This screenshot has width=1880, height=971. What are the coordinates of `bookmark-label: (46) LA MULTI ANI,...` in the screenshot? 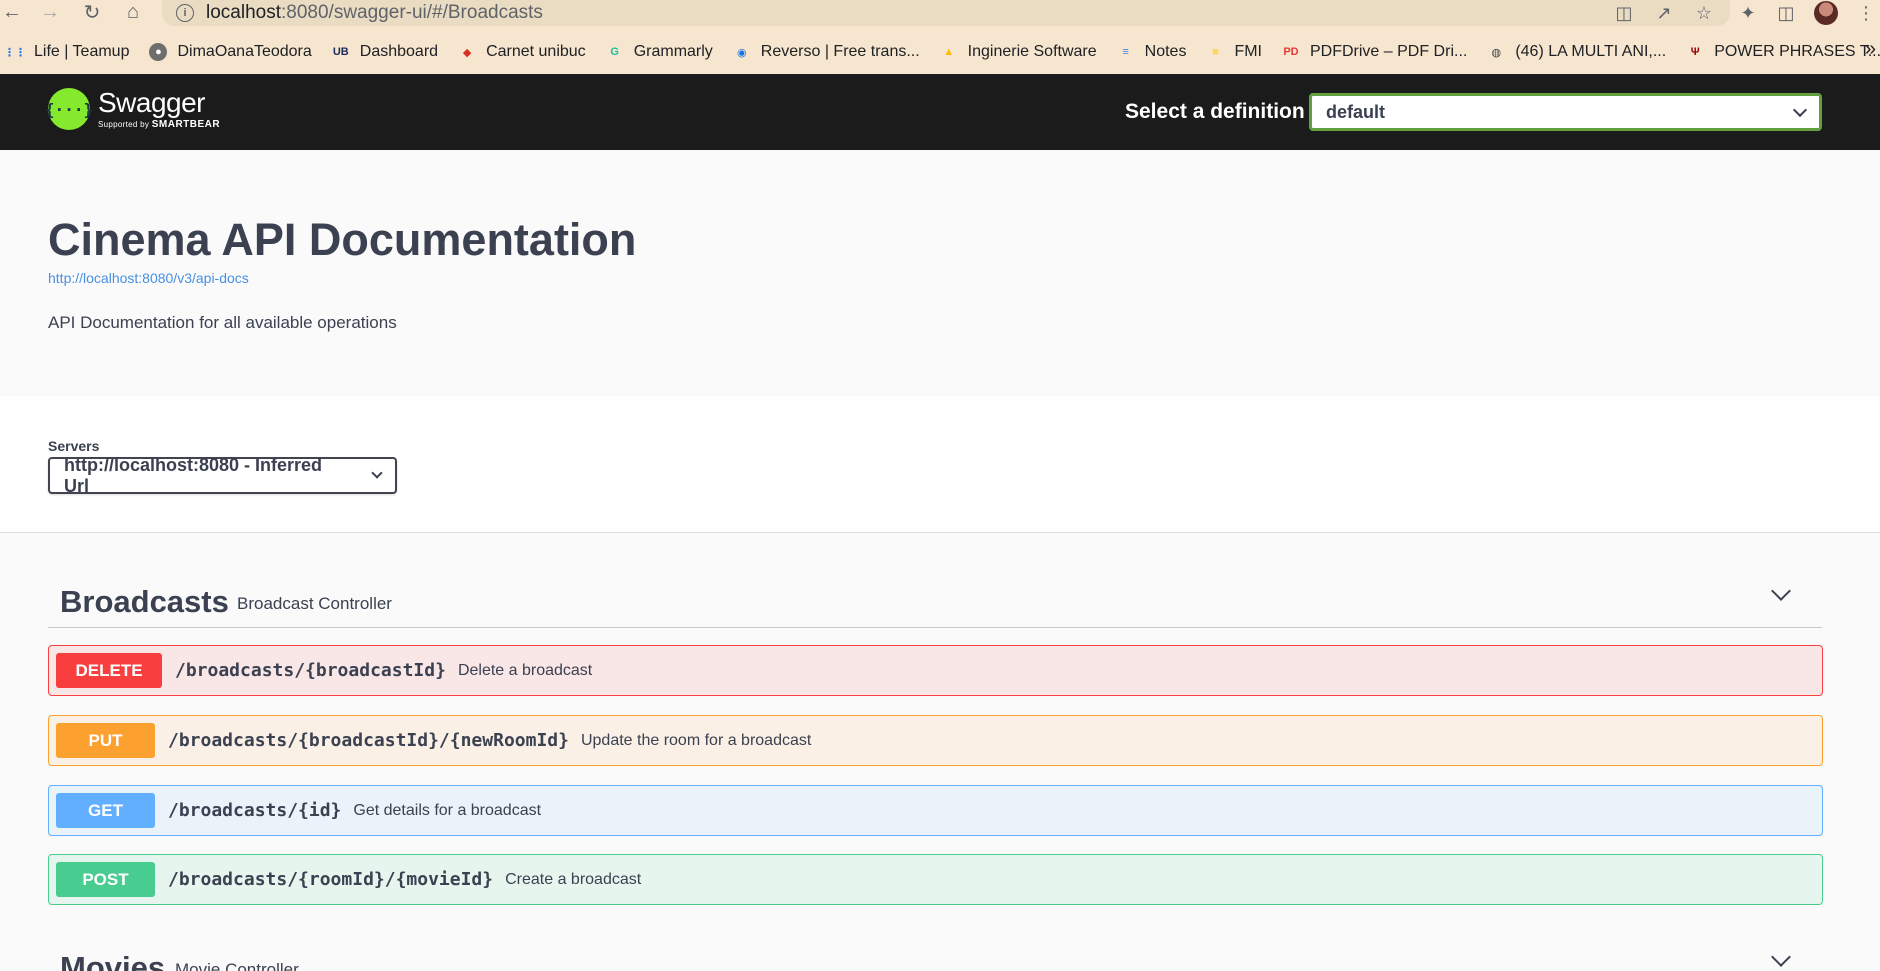 It's located at (1591, 51).